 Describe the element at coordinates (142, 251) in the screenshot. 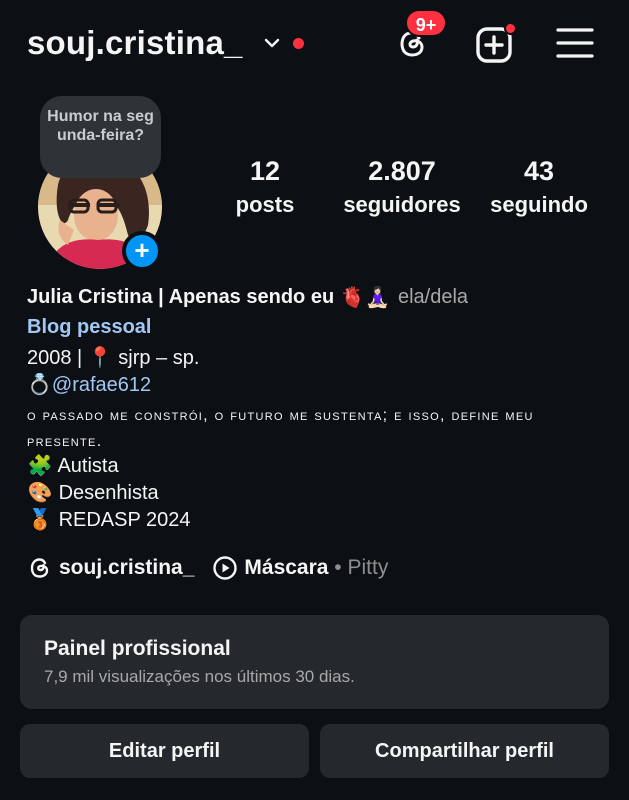

I see `add-story-button: +` at that location.